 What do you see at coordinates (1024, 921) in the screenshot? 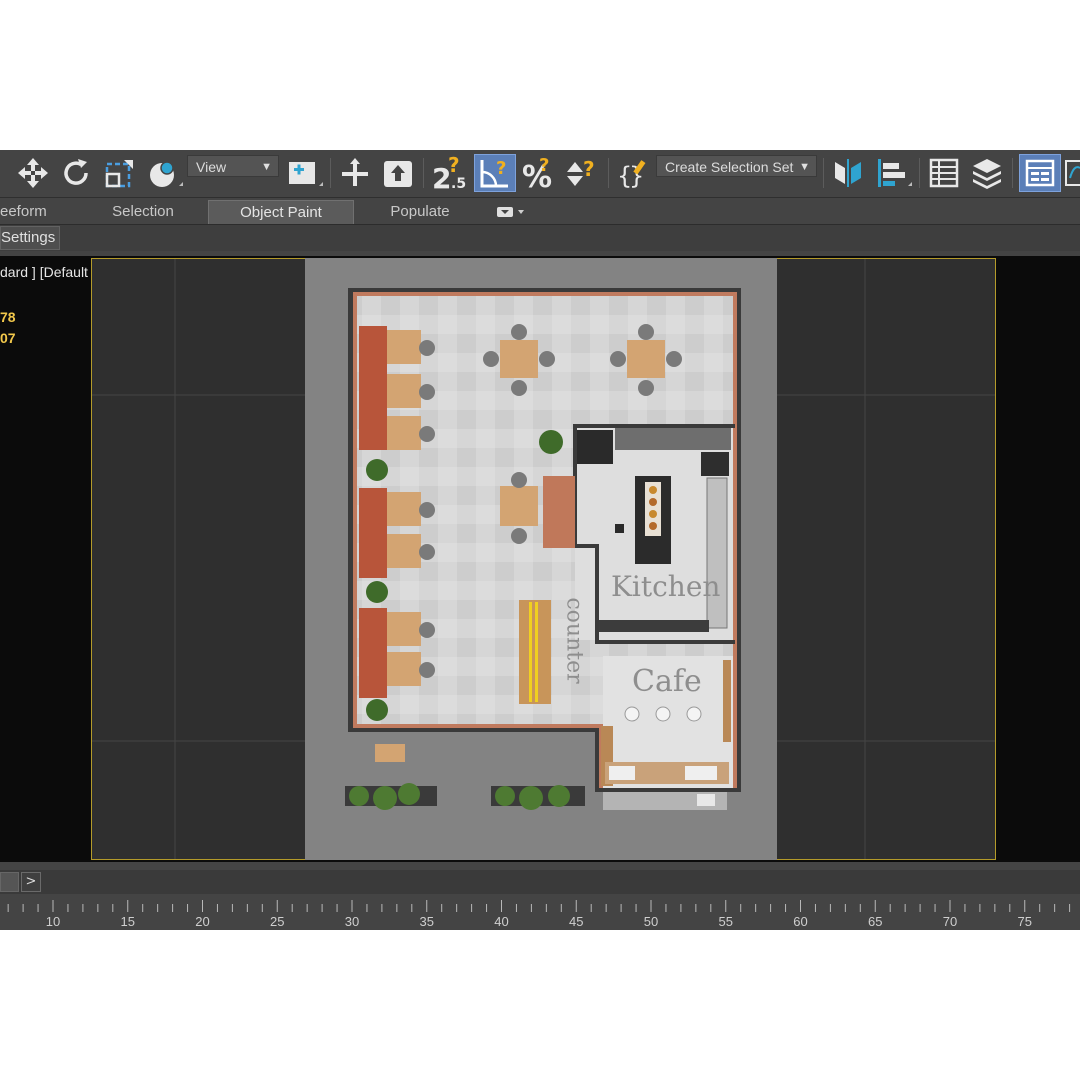
I see `tick-label: 75` at bounding box center [1024, 921].